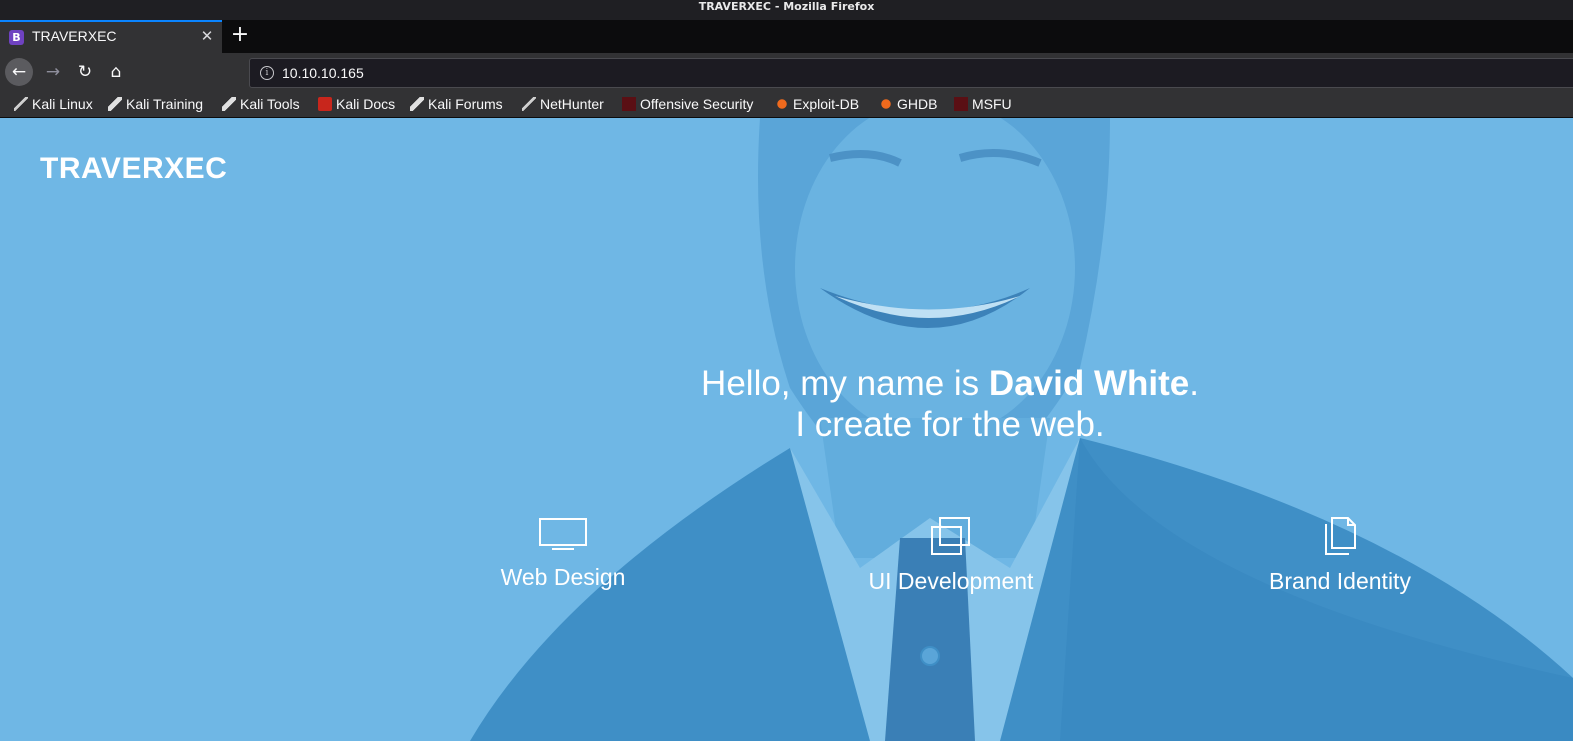 This screenshot has height=741, width=1573. I want to click on service-web-design: Web Design, so click(563, 553).